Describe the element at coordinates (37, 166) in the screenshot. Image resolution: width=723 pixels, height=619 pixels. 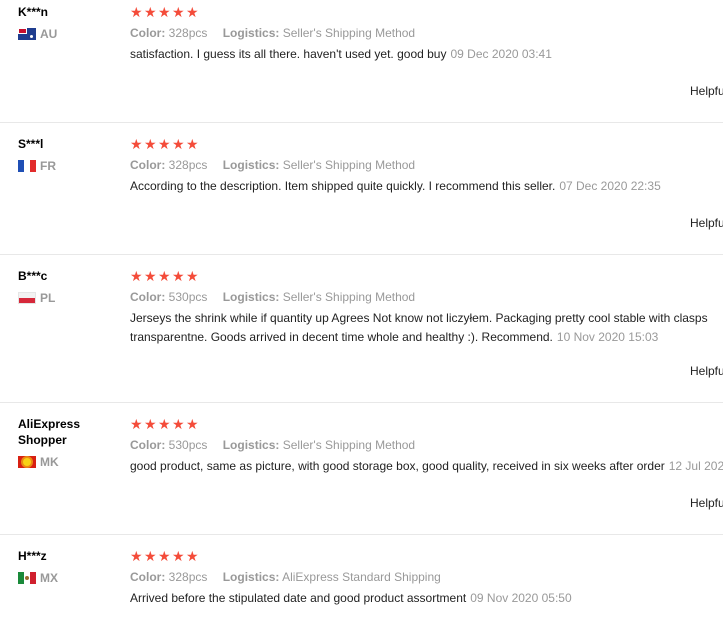
I see `reviewer-country: FR` at that location.